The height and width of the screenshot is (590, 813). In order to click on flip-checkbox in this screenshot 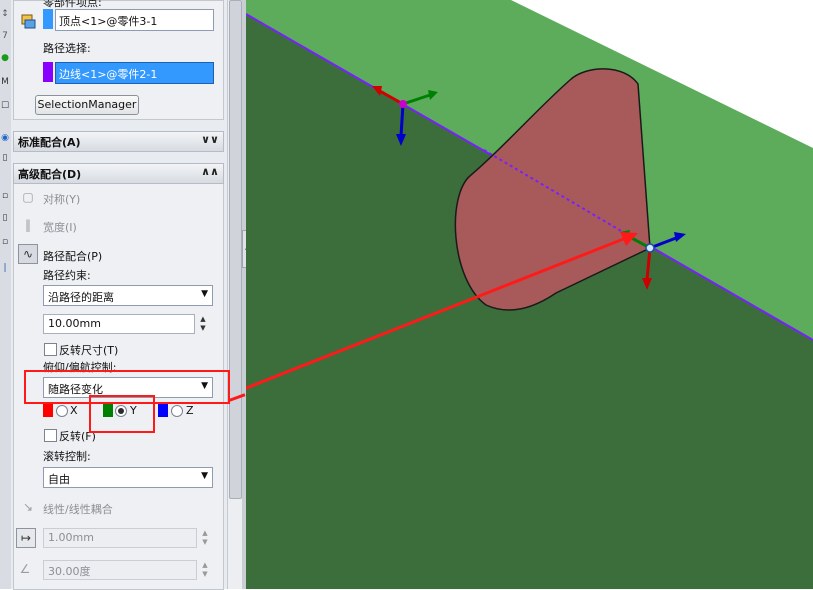, I will do `click(50, 435)`.